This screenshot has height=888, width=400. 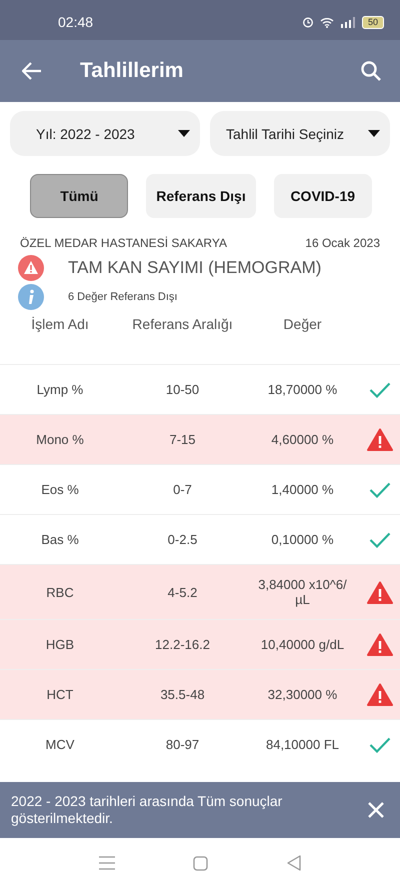 What do you see at coordinates (76, 22) in the screenshot?
I see `status-time: 02:48` at bounding box center [76, 22].